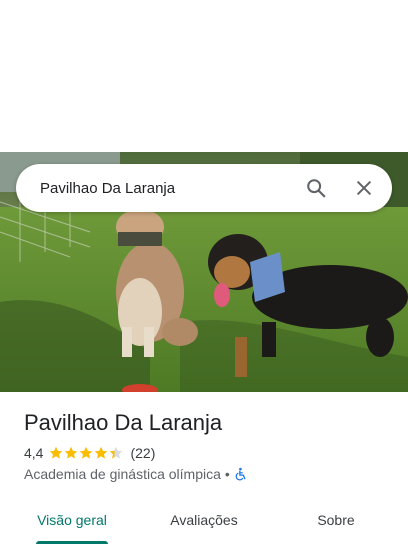 The width and height of the screenshot is (408, 544). I want to click on wheelchair-accessible-icon, so click(240, 474).